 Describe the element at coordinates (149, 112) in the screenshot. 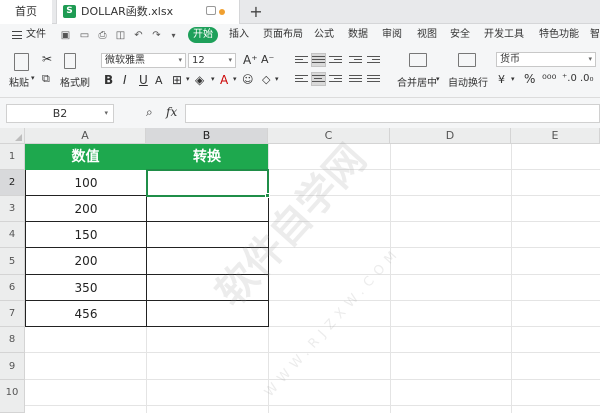

I see `zoom-icon: ⌕` at that location.